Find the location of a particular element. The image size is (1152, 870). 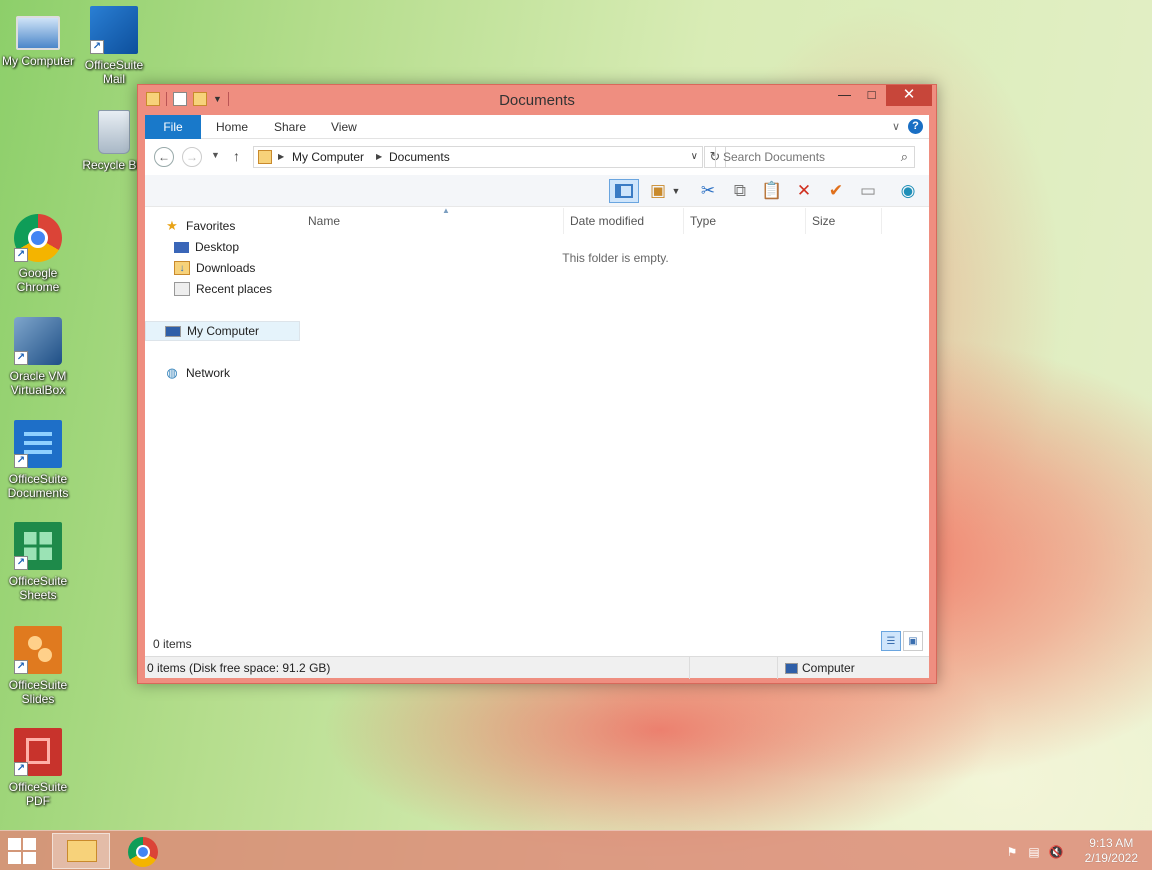

nav-item-network: ◍ Network is located at coordinates (197, 373).